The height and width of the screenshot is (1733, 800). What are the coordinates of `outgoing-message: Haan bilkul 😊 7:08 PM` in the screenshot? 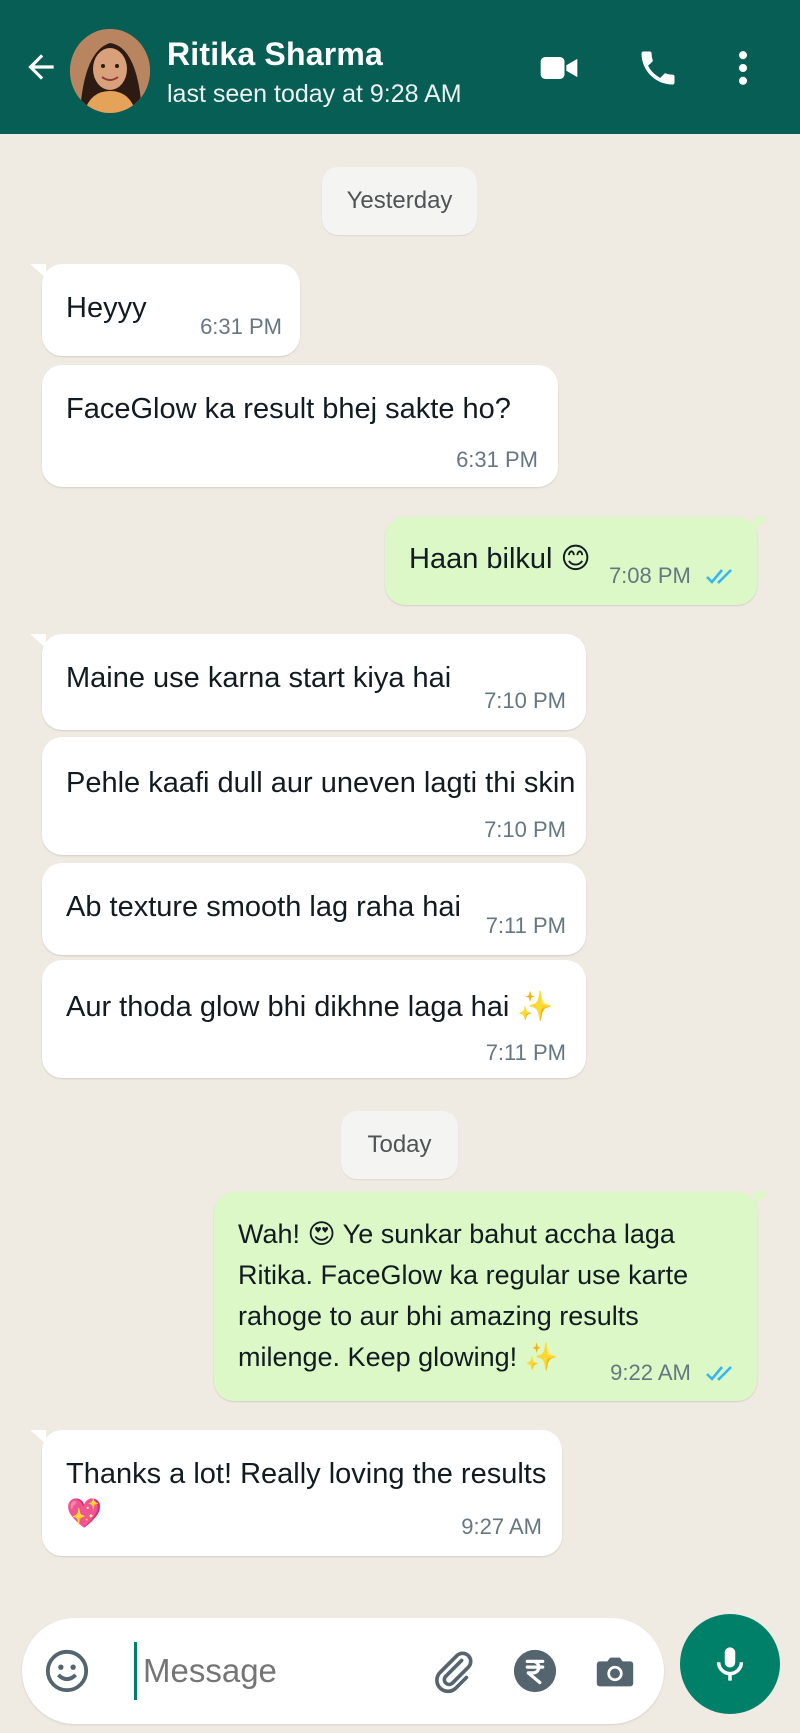 It's located at (577, 561).